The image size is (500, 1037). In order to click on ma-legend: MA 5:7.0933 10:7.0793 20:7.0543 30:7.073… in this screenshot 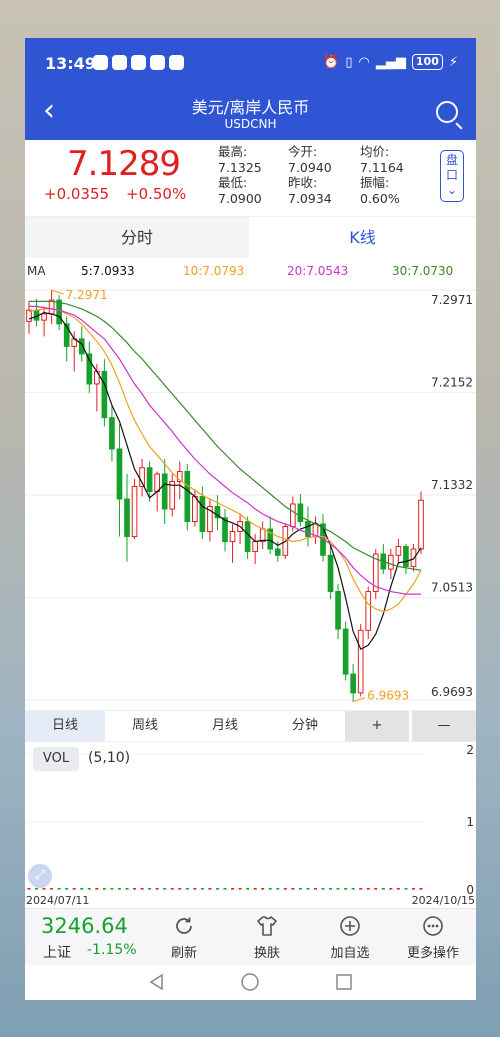, I will do `click(250, 271)`.